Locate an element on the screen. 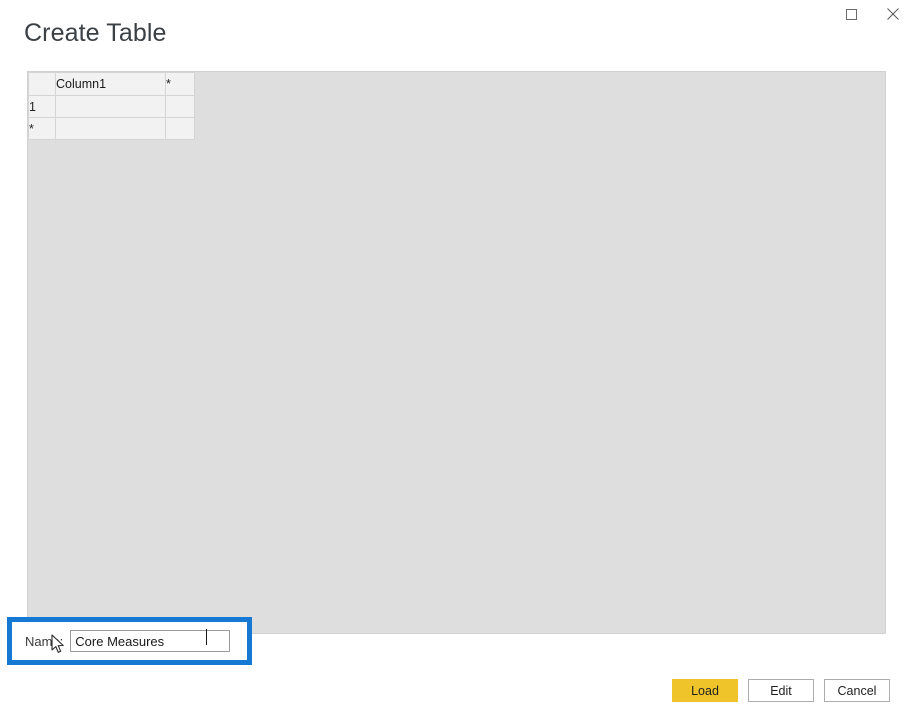 Image resolution: width=914 pixels, height=725 pixels. load-button: Load is located at coordinates (705, 690).